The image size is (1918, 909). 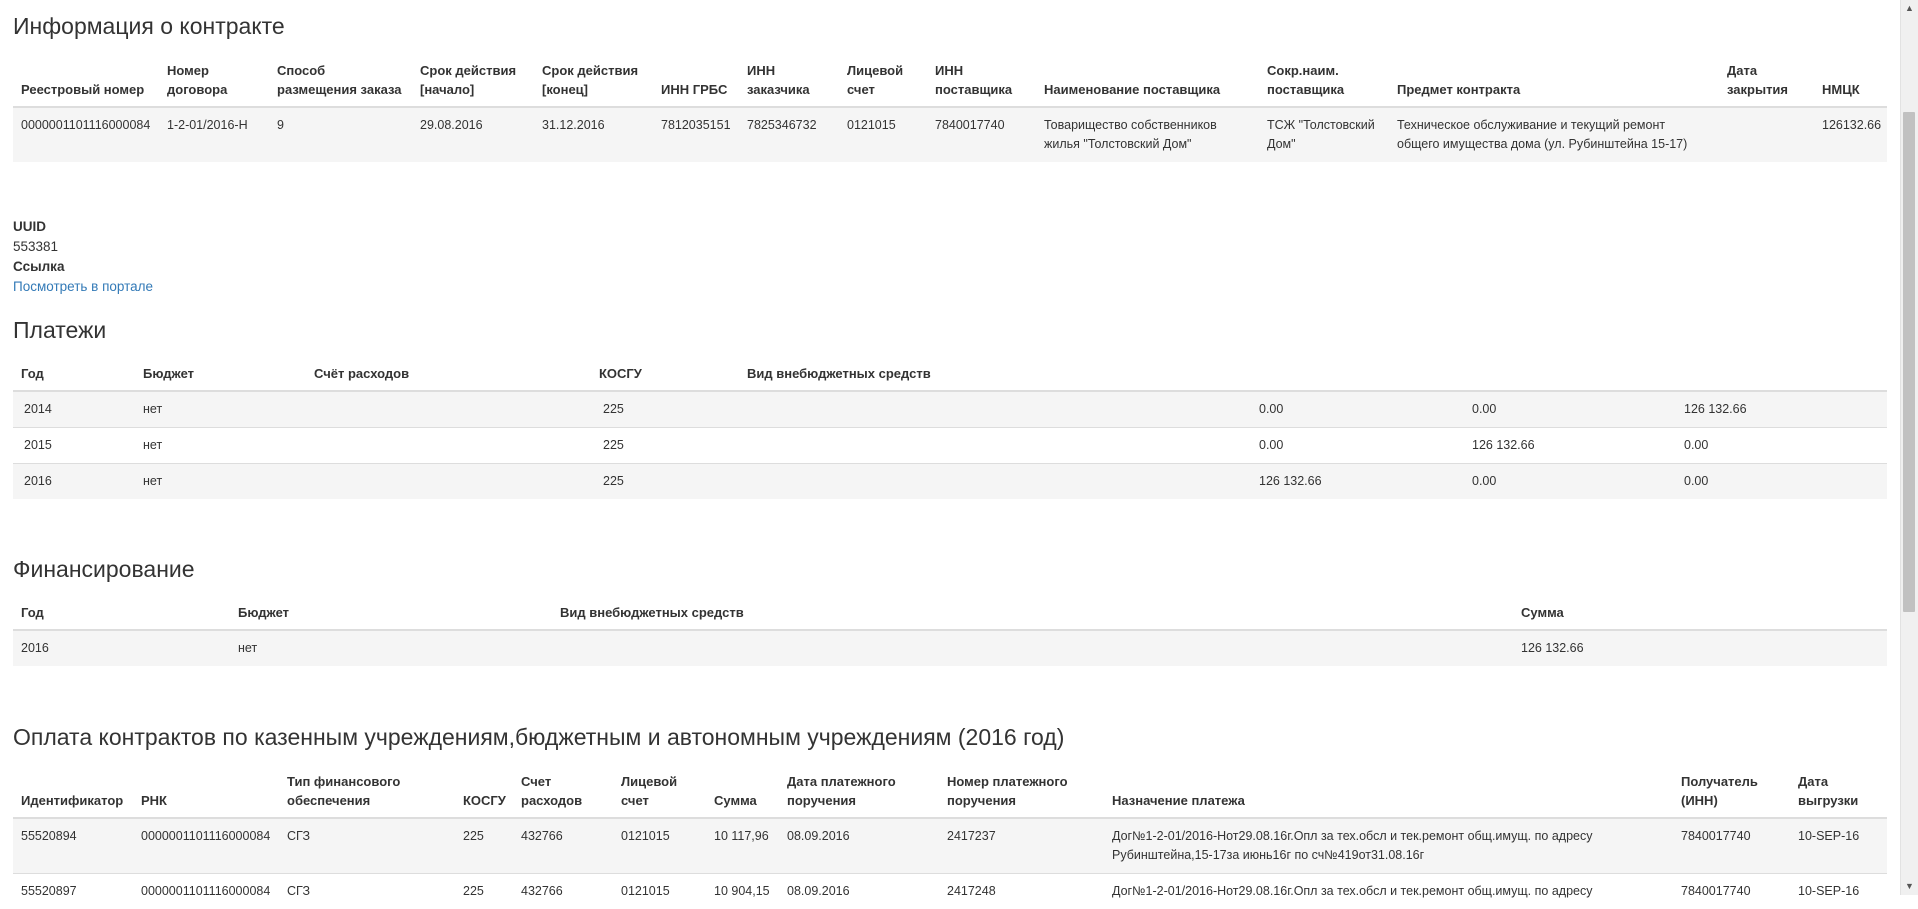 What do you see at coordinates (74, 482) in the screenshot?
I see `payments-cell: 2016` at bounding box center [74, 482].